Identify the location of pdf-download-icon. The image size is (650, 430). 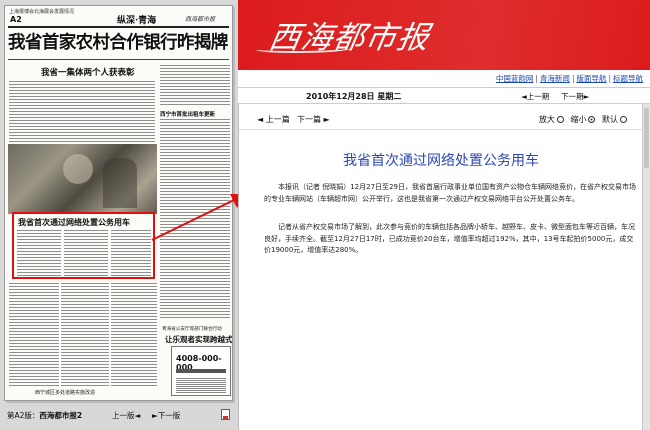
(225, 414).